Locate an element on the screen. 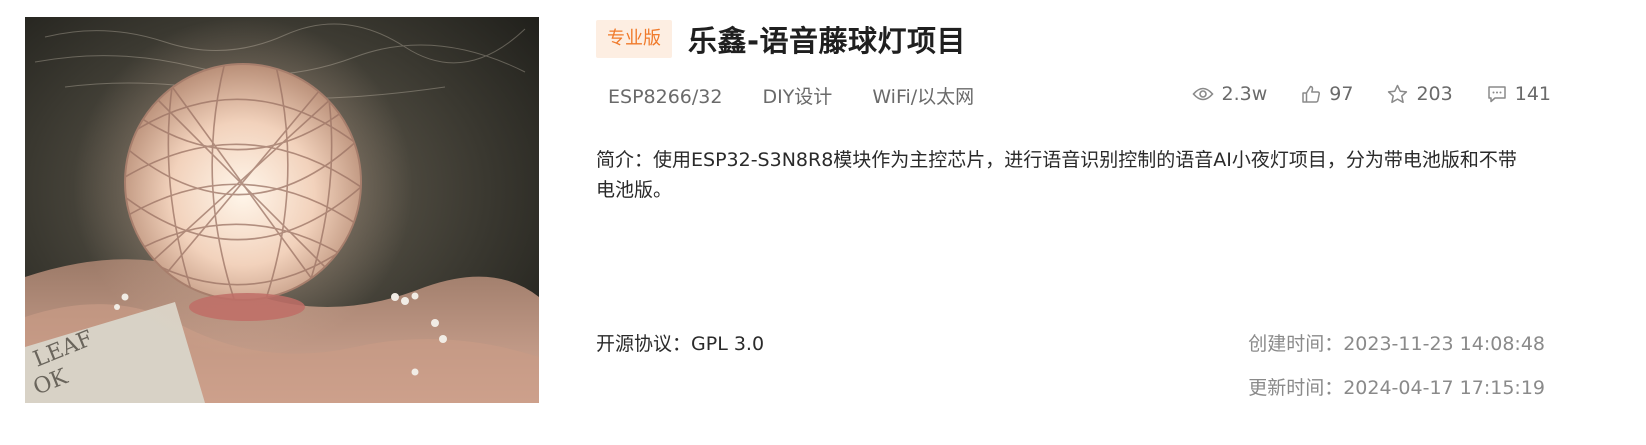  updated-value: 2024-04-17 17:15:19 is located at coordinates (1444, 388).